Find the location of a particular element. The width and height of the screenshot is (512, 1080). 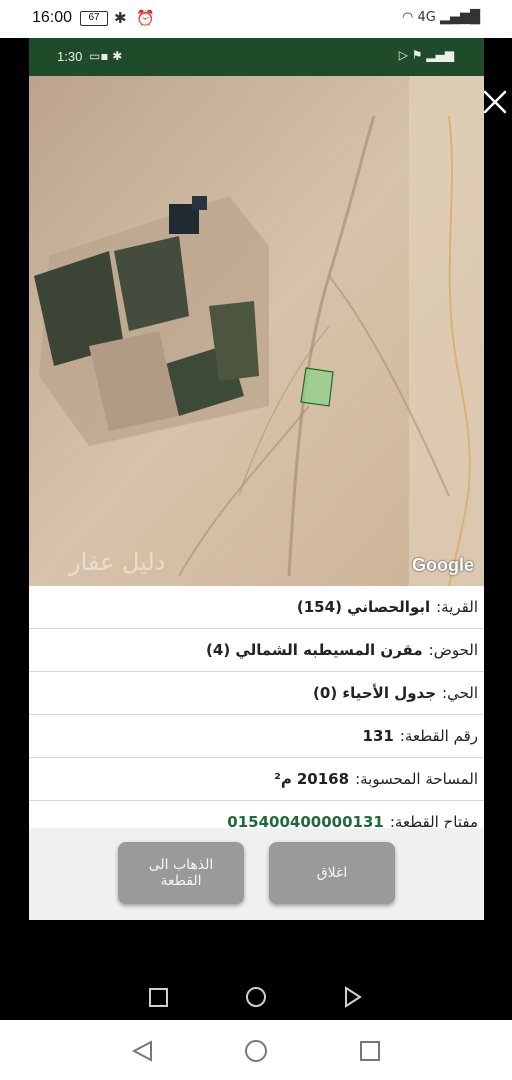

battery-icon: ▭▪ ✱ is located at coordinates (106, 56).